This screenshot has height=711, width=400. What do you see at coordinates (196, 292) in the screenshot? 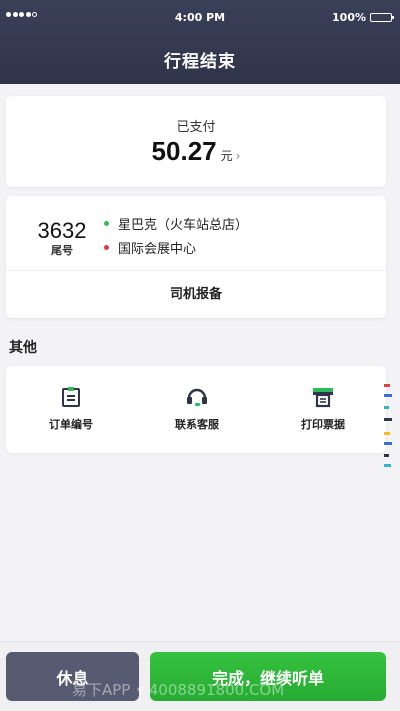
I see `driver-report-button: 司机报备` at bounding box center [196, 292].